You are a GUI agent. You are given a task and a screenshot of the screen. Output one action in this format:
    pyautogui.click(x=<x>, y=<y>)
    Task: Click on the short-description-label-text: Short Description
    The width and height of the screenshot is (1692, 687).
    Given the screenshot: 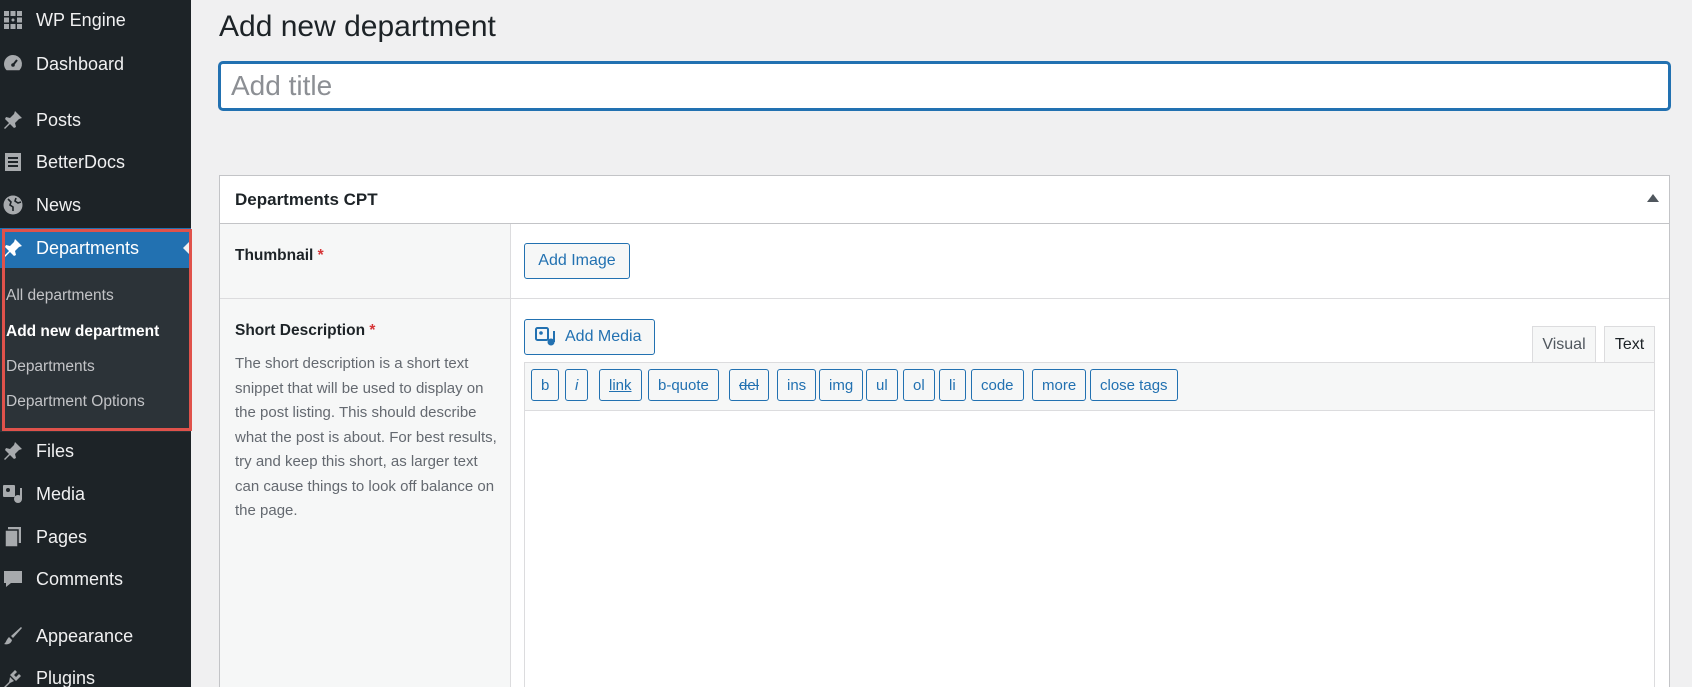 What is the action you would take?
    pyautogui.click(x=300, y=330)
    